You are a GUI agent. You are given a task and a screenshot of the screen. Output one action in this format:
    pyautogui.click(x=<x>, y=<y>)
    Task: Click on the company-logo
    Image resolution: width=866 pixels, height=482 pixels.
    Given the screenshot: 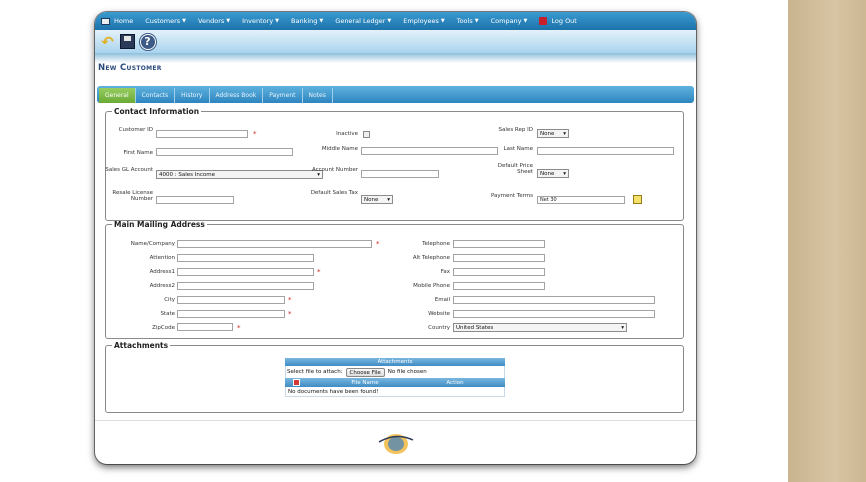 What is the action you would take?
    pyautogui.click(x=396, y=444)
    